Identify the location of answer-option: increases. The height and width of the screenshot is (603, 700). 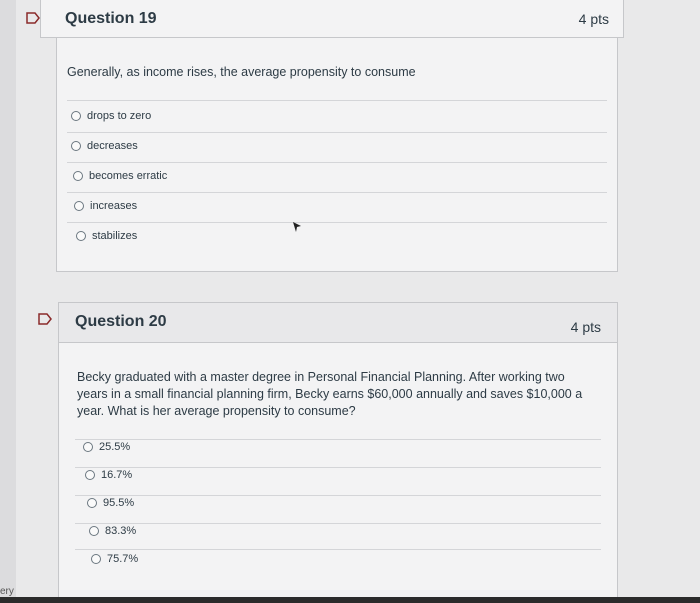
(105, 206).